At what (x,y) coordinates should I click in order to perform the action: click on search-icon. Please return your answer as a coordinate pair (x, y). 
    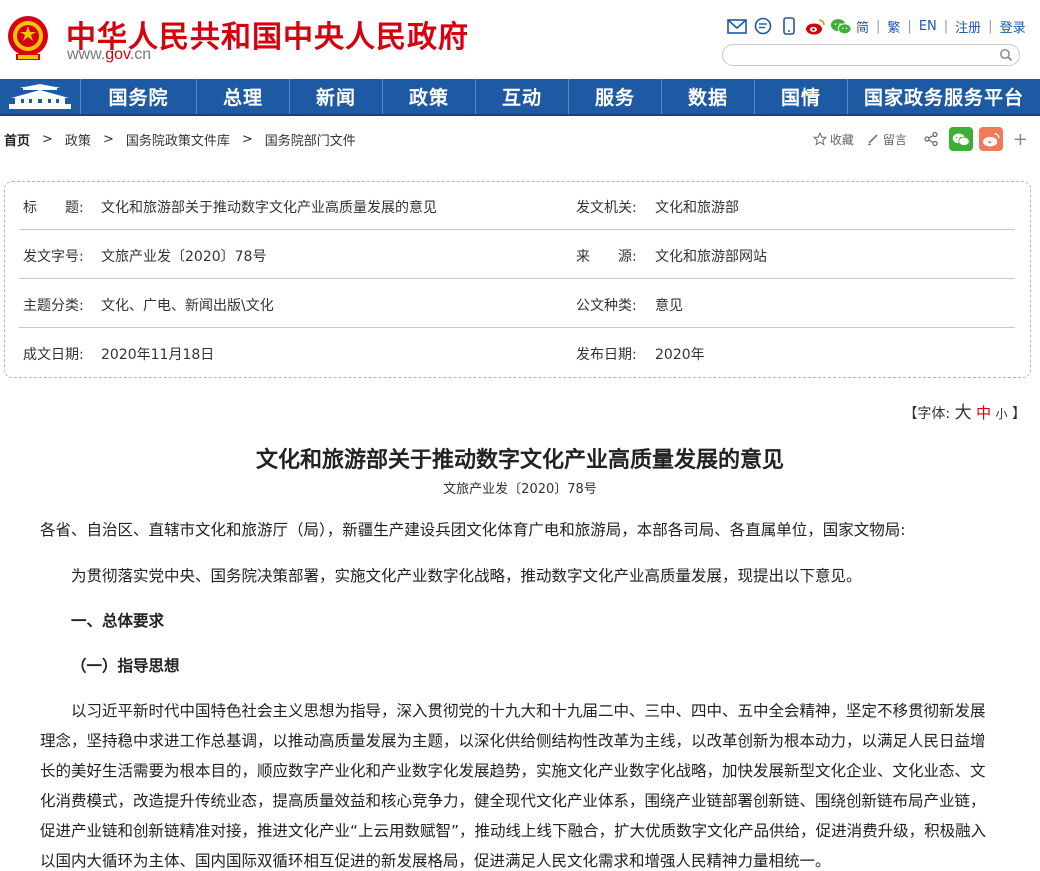
    Looking at the image, I should click on (1006, 55).